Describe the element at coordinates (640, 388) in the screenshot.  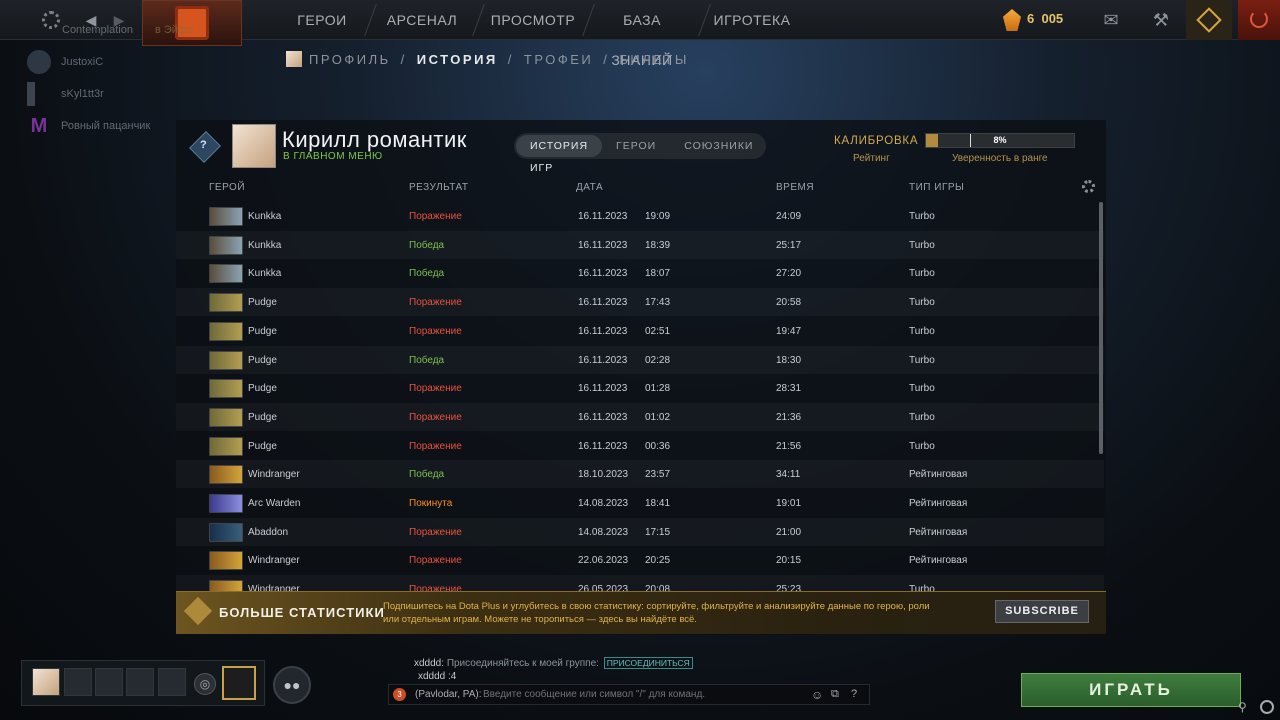
I see `table-row: Pudge Поражение 16.11.2023 01:28 28:31 Turbo` at that location.